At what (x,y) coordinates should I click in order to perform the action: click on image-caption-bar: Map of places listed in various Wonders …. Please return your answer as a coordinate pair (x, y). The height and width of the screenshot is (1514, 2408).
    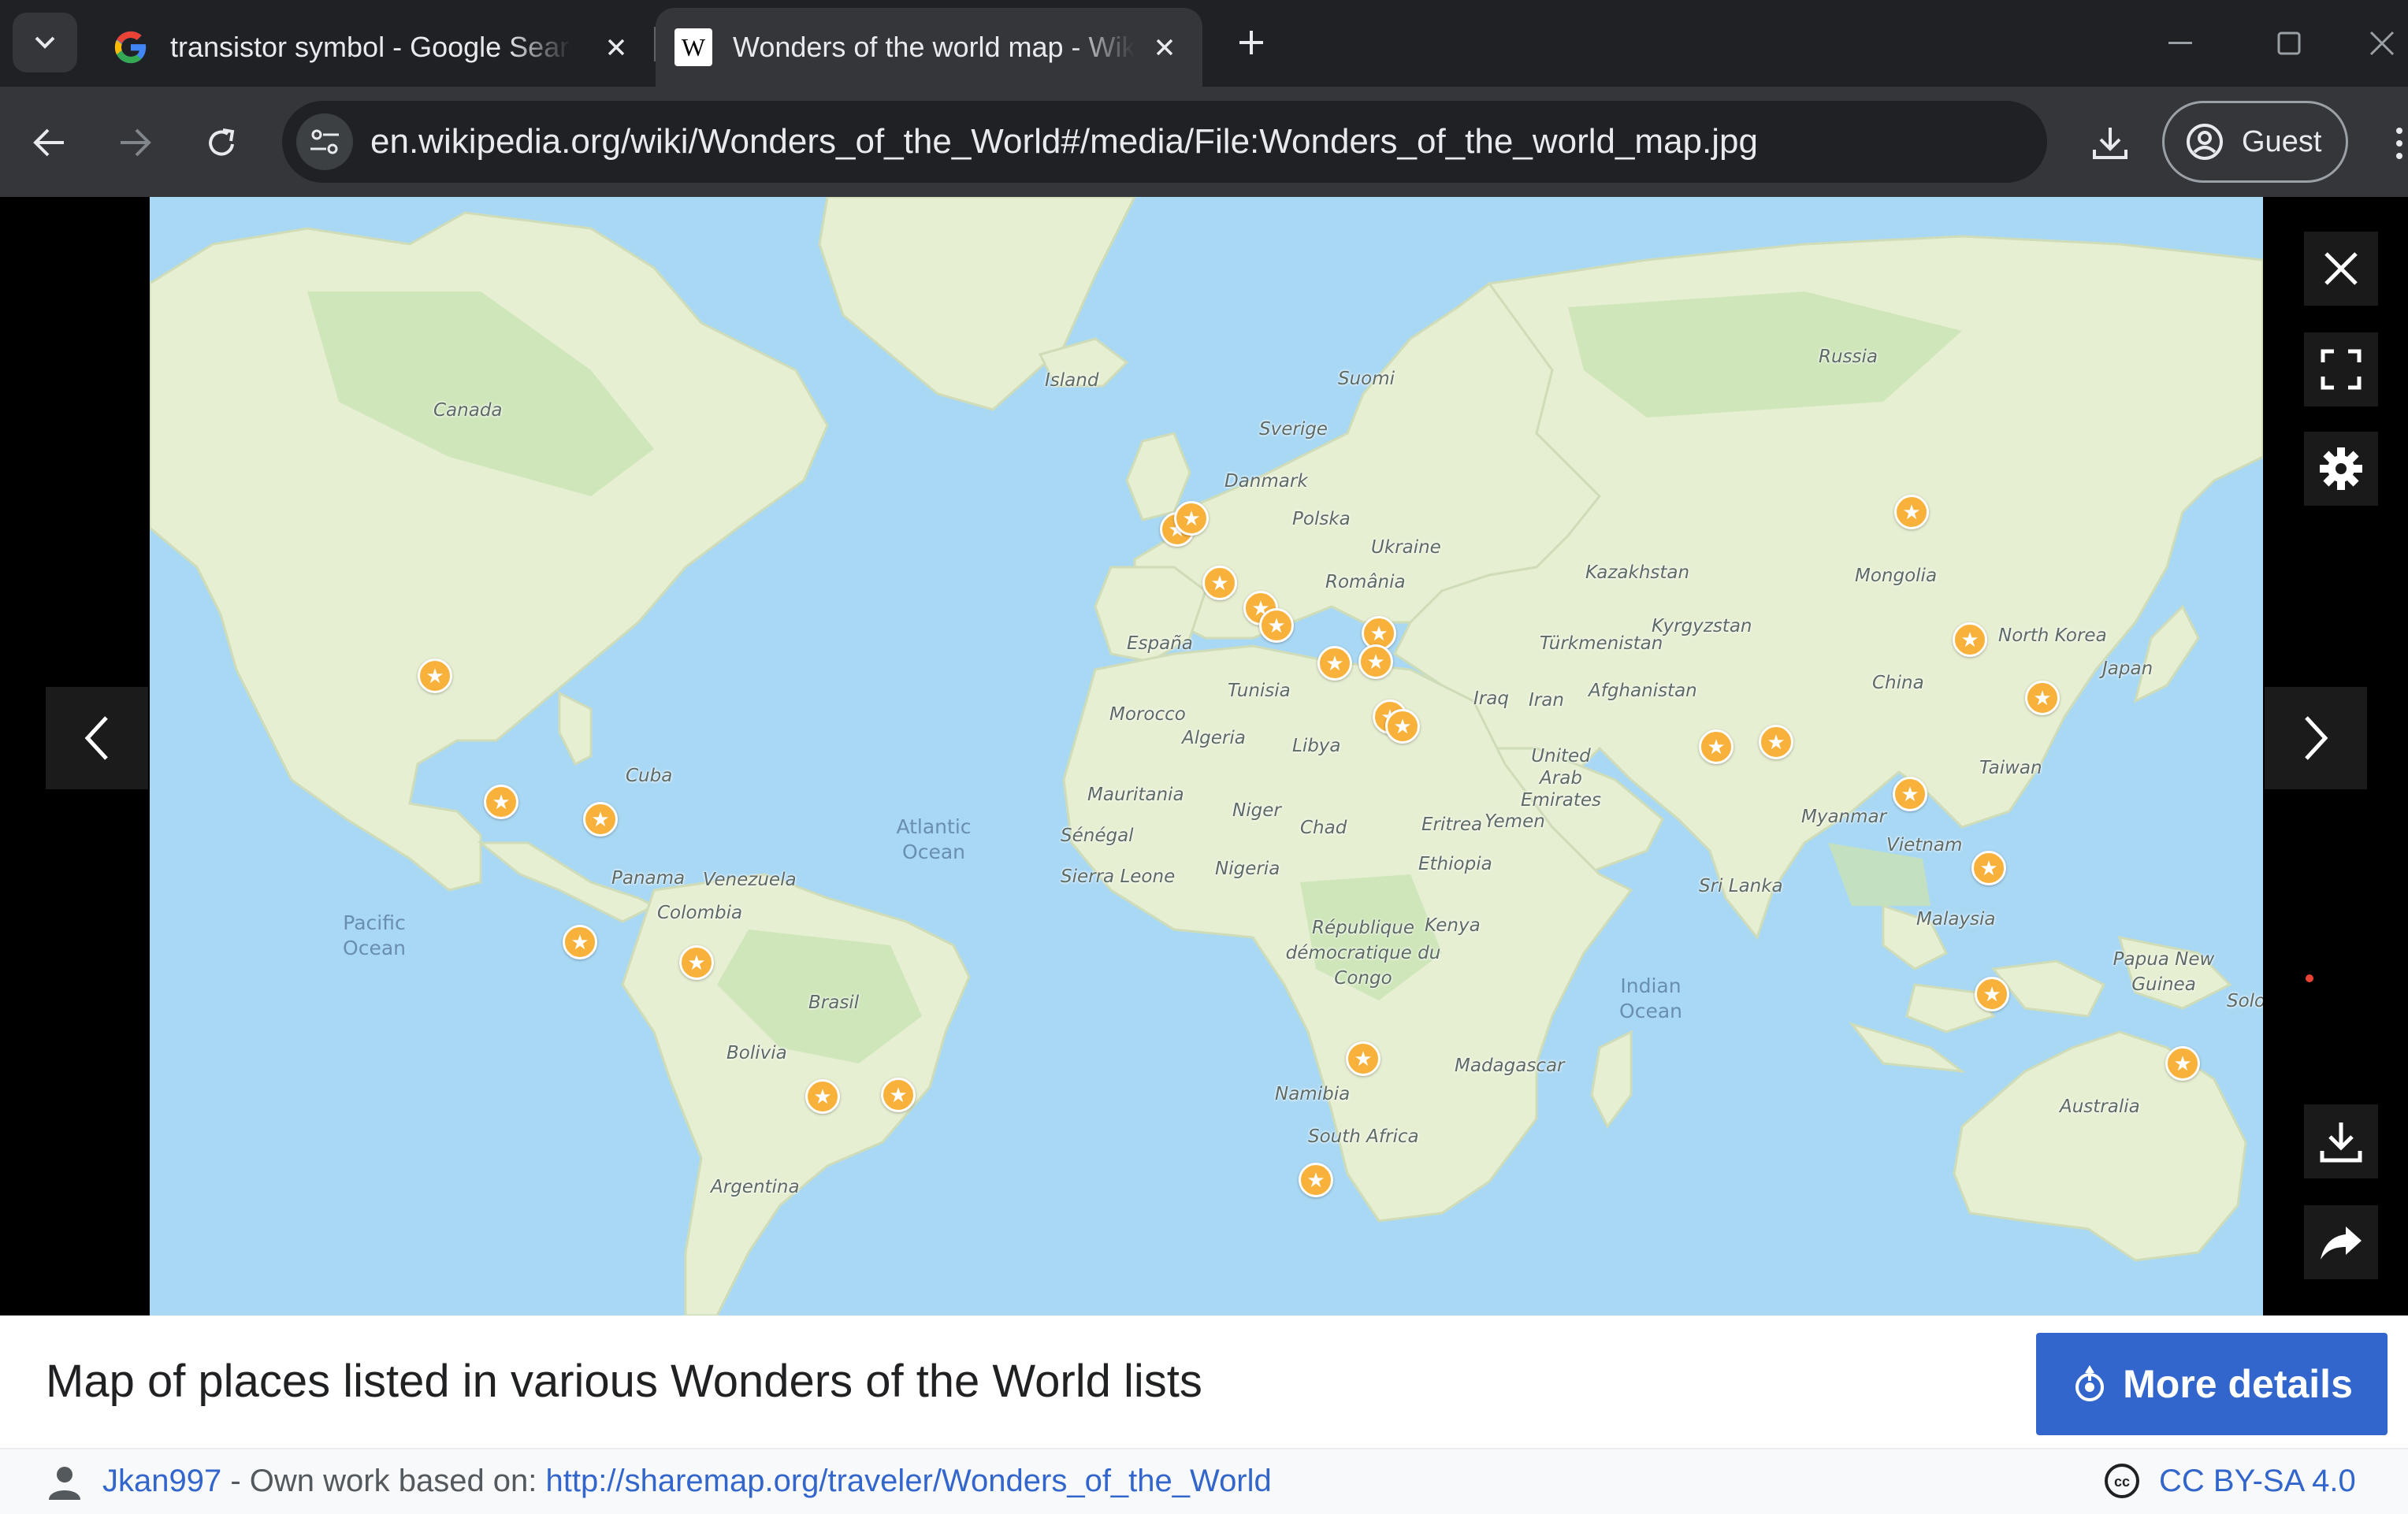
    Looking at the image, I should click on (1204, 1381).